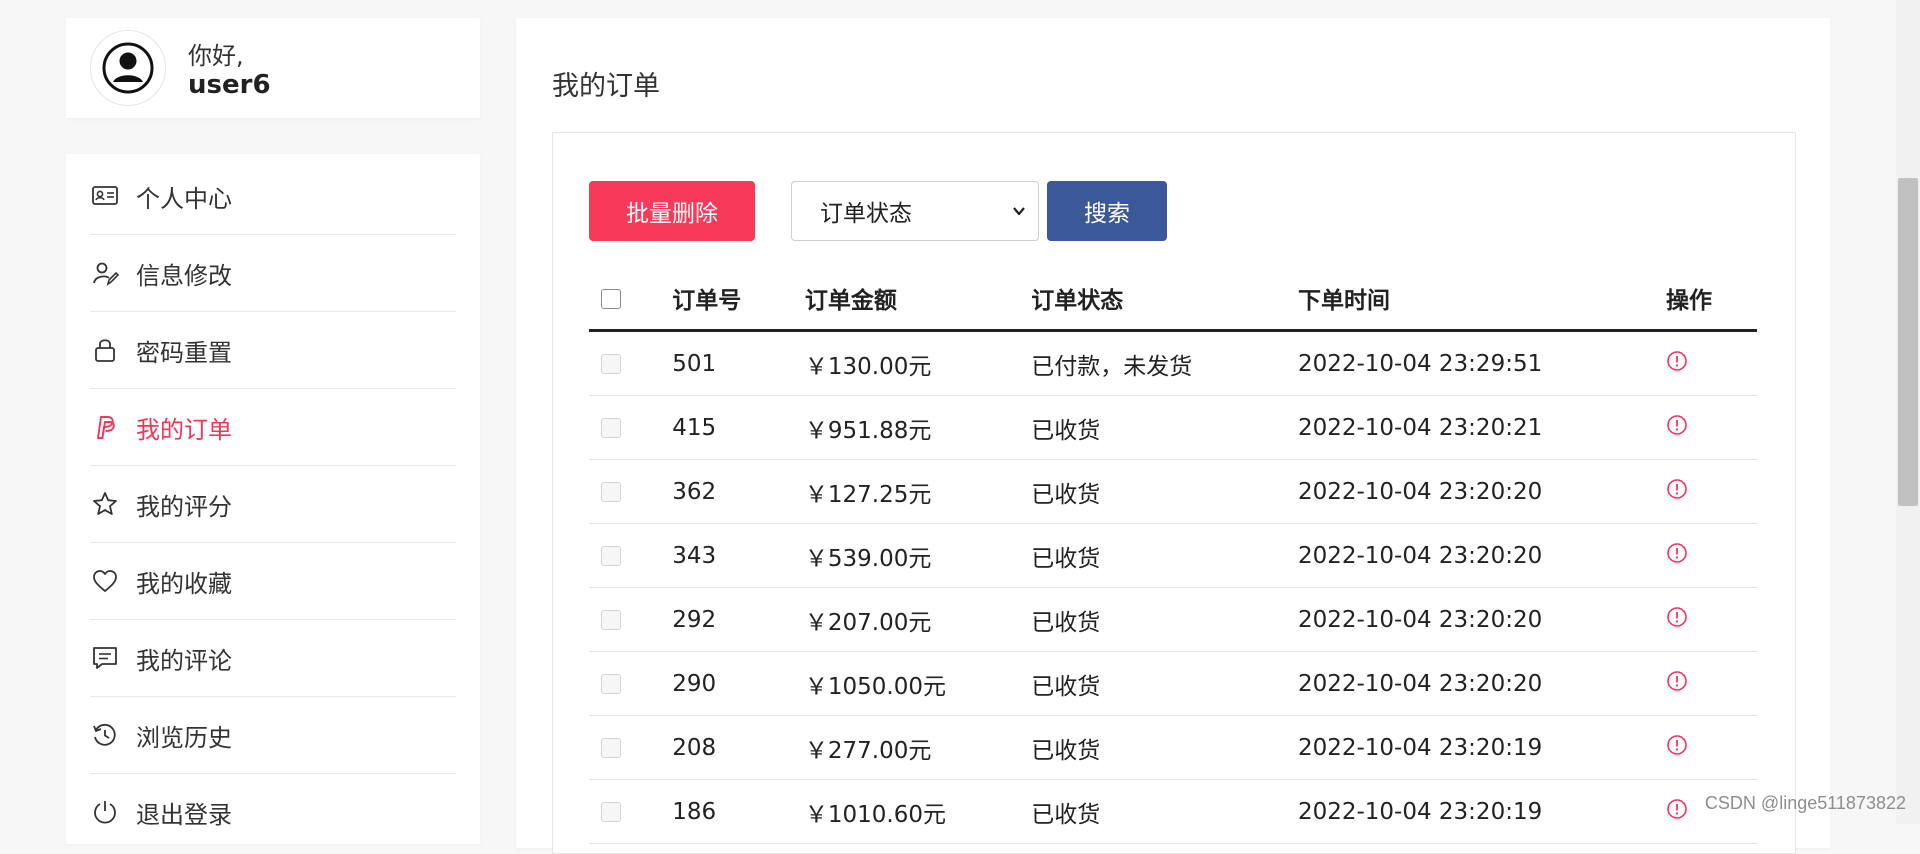 The width and height of the screenshot is (1920, 854). I want to click on avatar, so click(128, 68).